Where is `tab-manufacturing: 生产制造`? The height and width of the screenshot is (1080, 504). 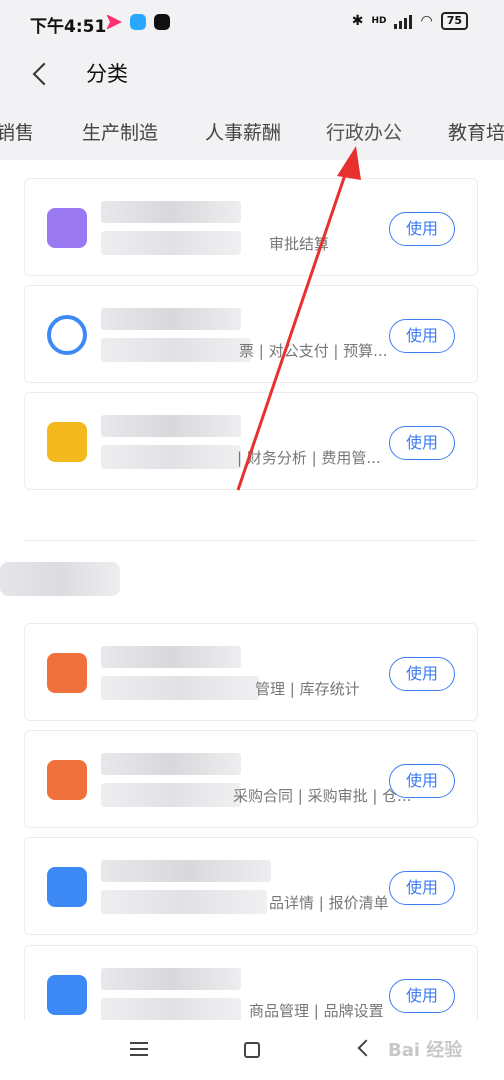
tab-manufacturing: 生产制造 is located at coordinates (120, 131).